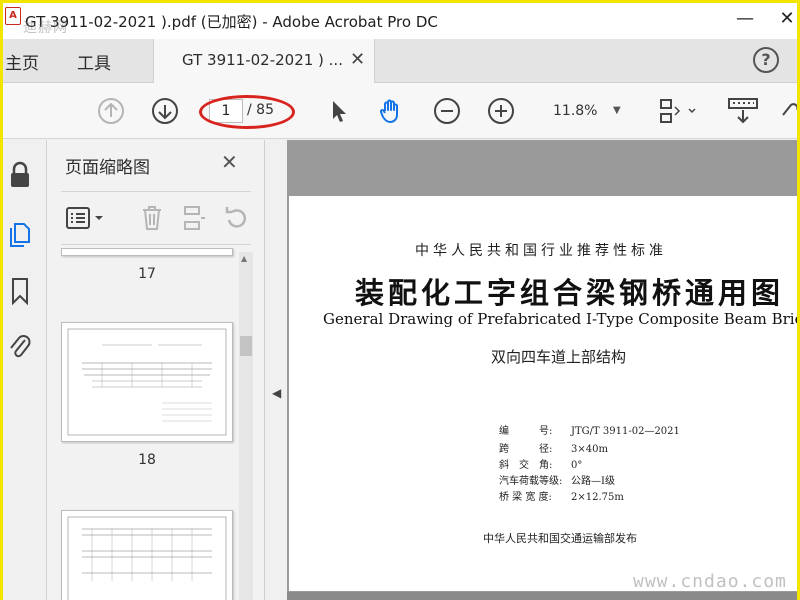  I want to click on panel-title: 页面缩略图, so click(107, 168).